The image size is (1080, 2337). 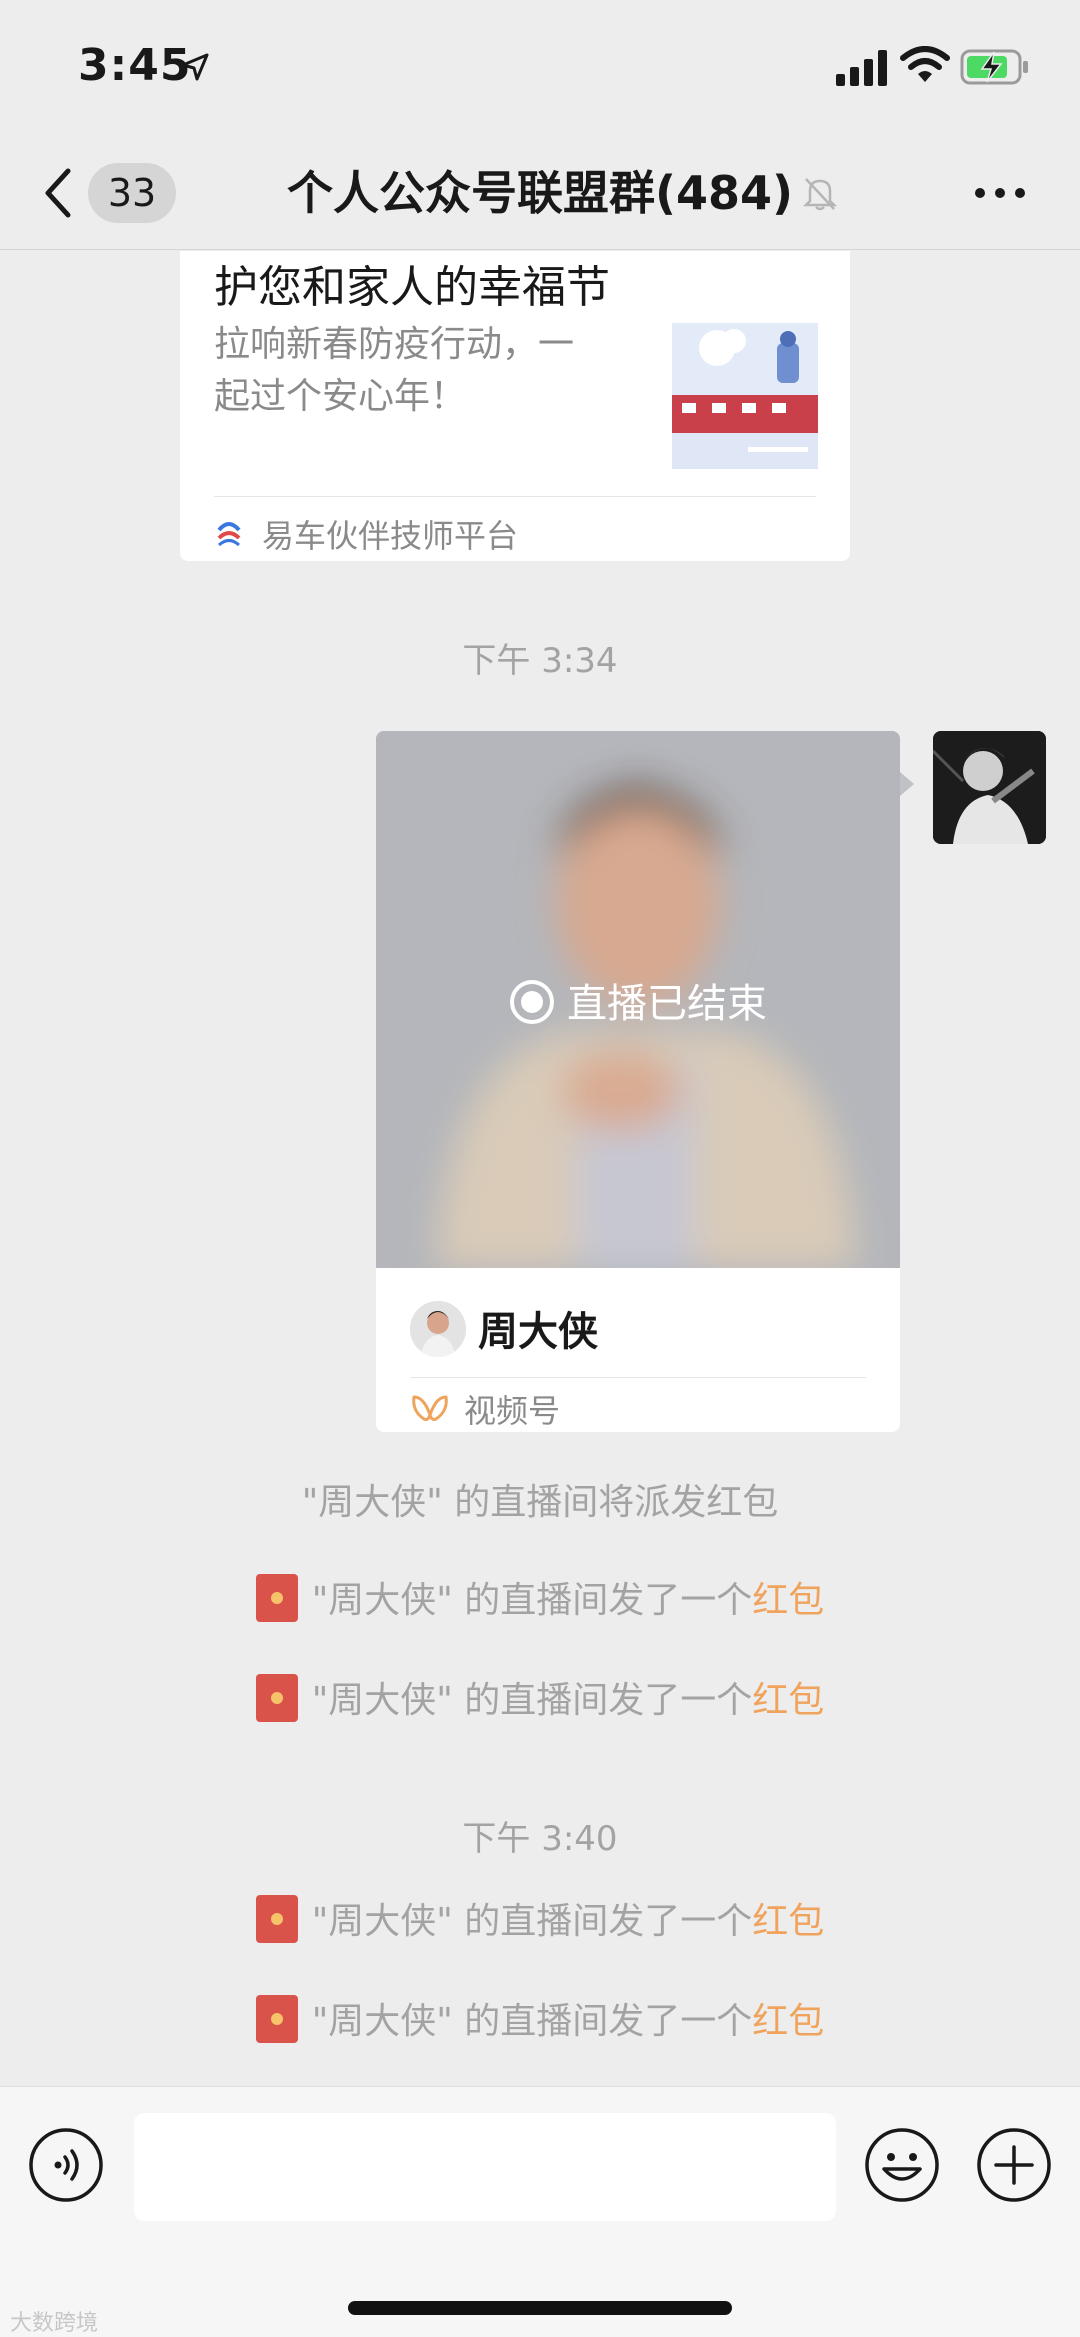 What do you see at coordinates (994, 67) in the screenshot?
I see `battery-charging-icon` at bounding box center [994, 67].